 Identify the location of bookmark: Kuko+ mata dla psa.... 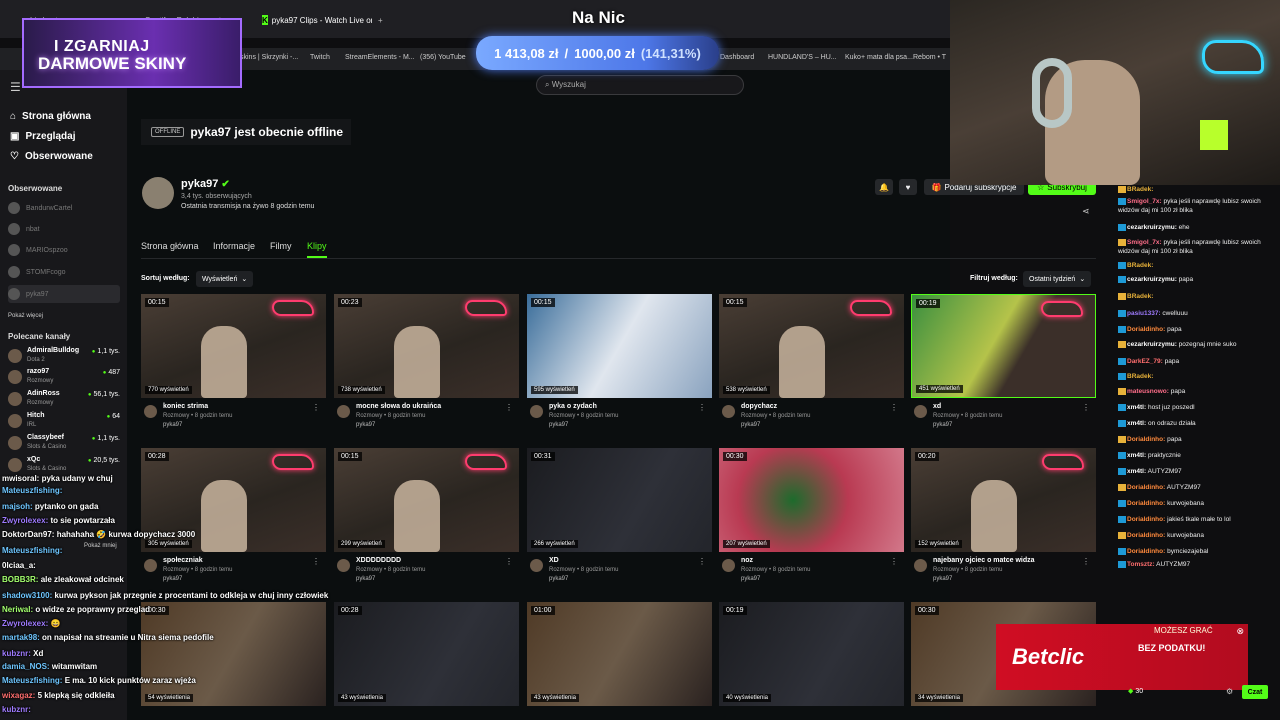
(879, 57).